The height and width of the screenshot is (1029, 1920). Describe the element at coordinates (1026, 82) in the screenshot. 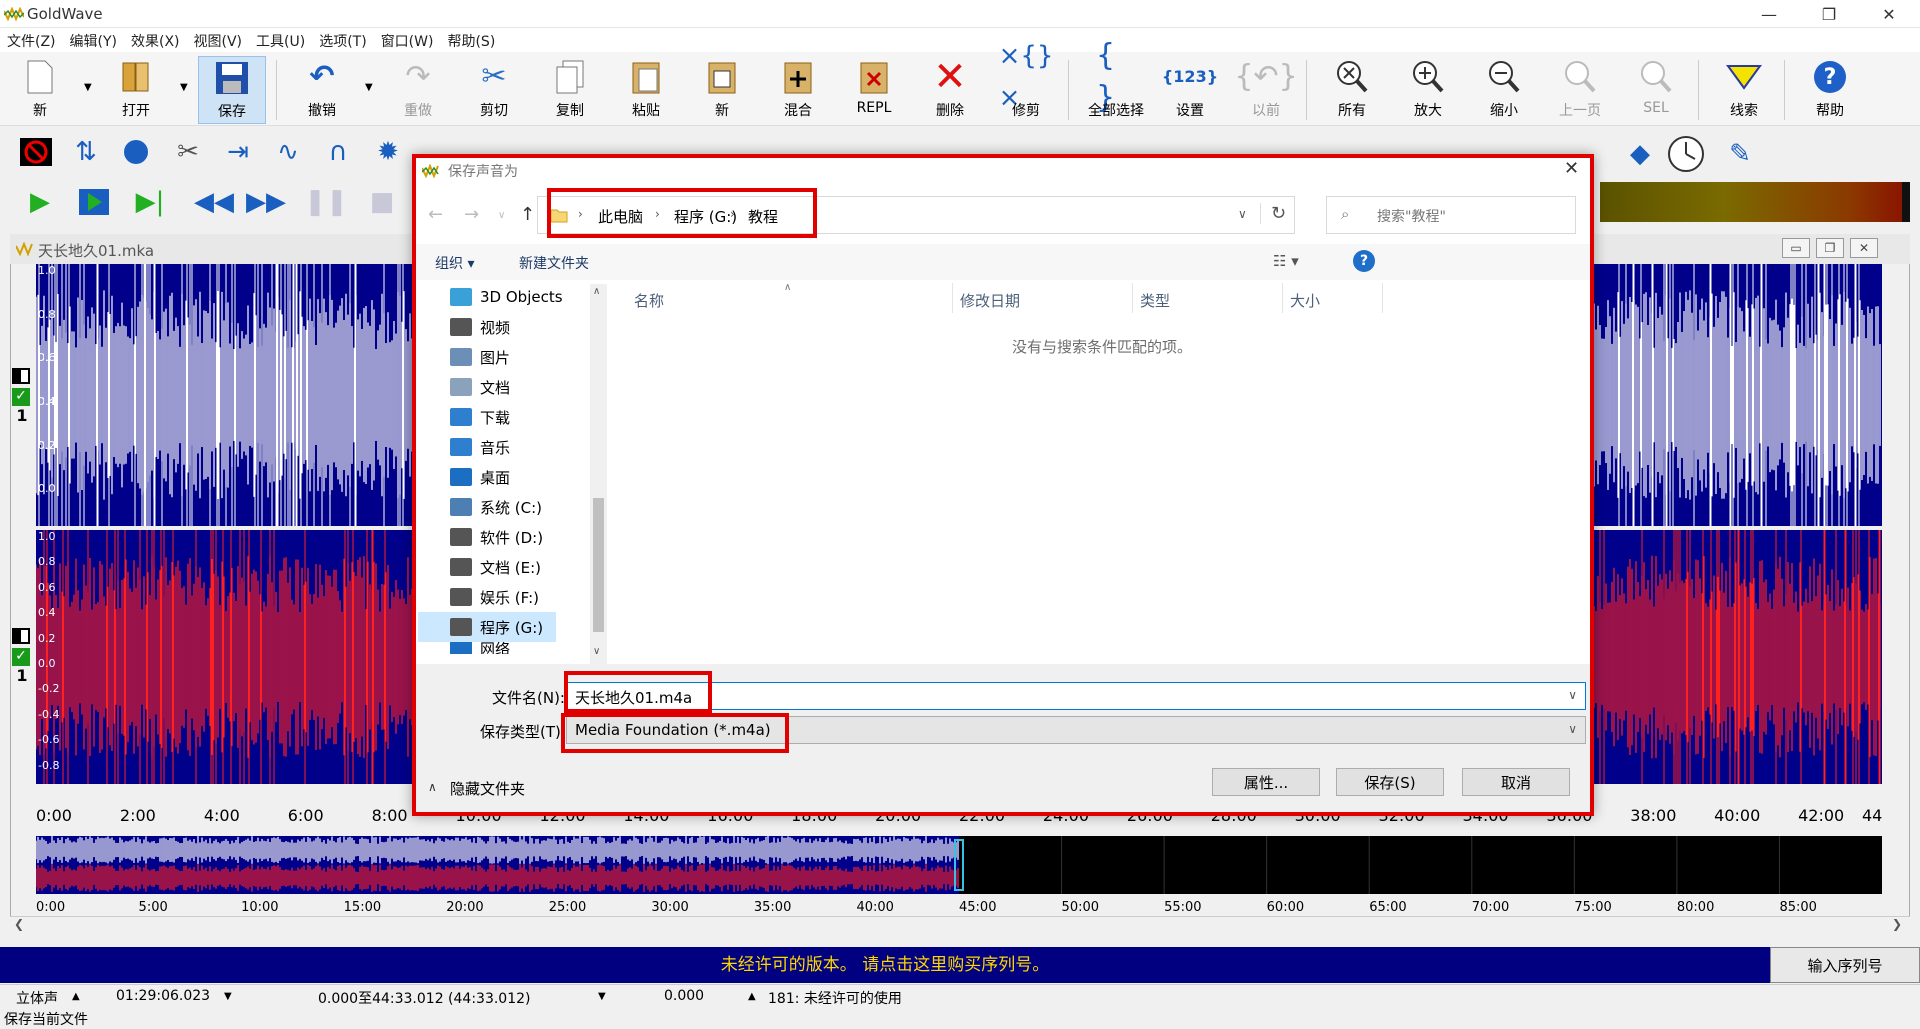

I see `trim-button: ×{}× 修剪` at that location.